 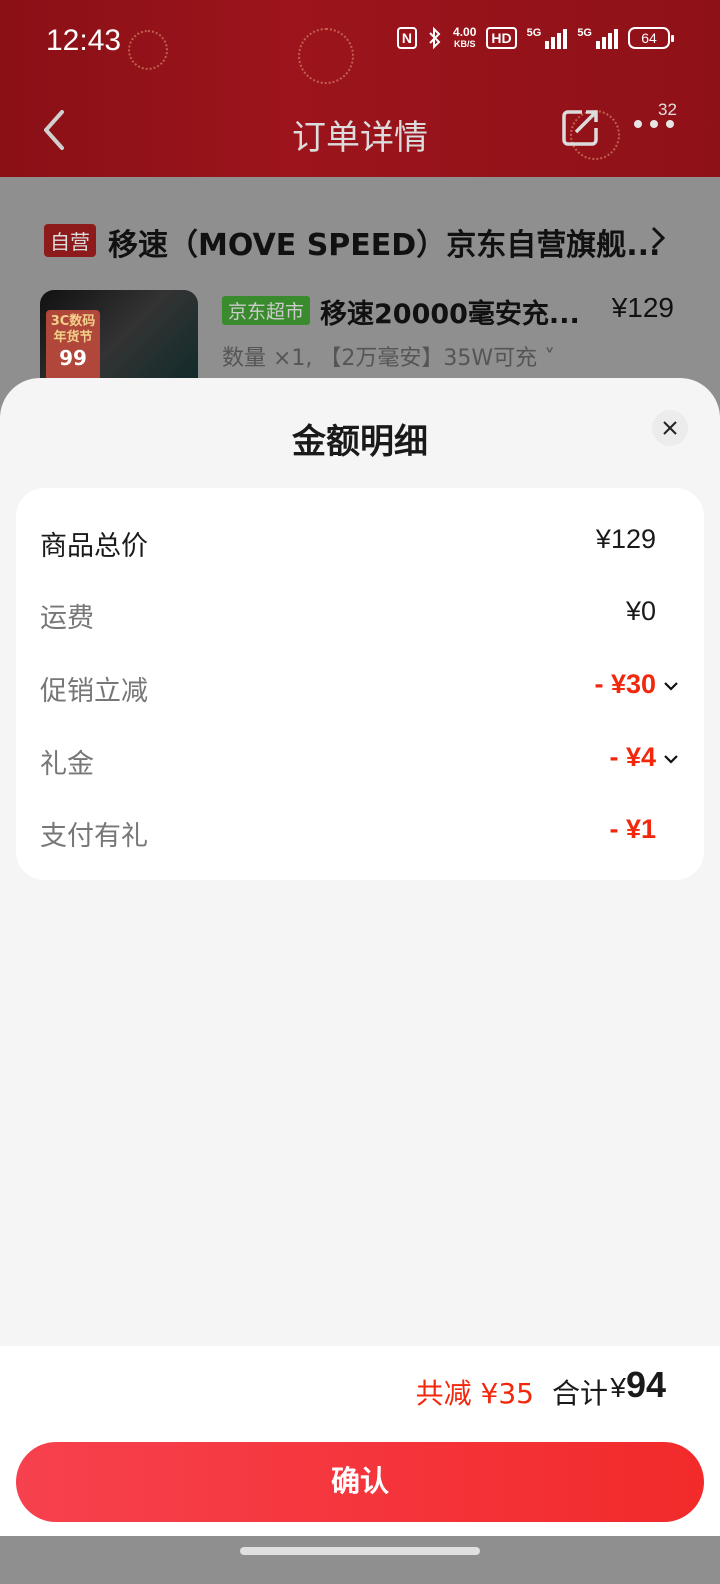 What do you see at coordinates (654, 124) in the screenshot?
I see `more-icon` at bounding box center [654, 124].